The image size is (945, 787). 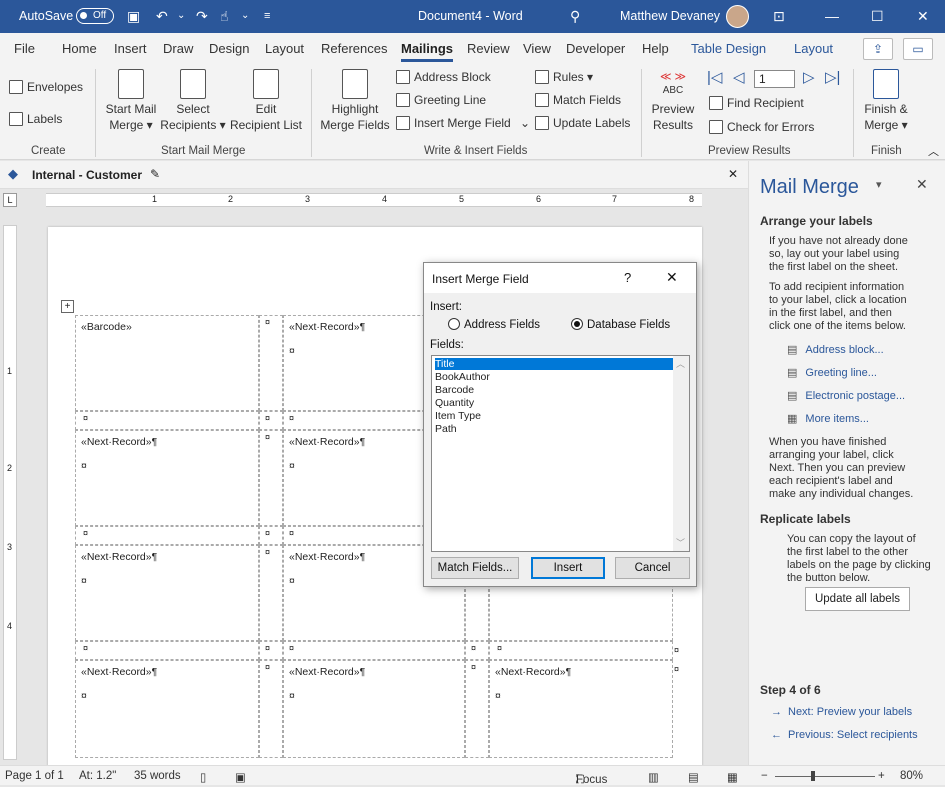 I want to click on address-fields-radio: Address Fields, so click(x=494, y=324).